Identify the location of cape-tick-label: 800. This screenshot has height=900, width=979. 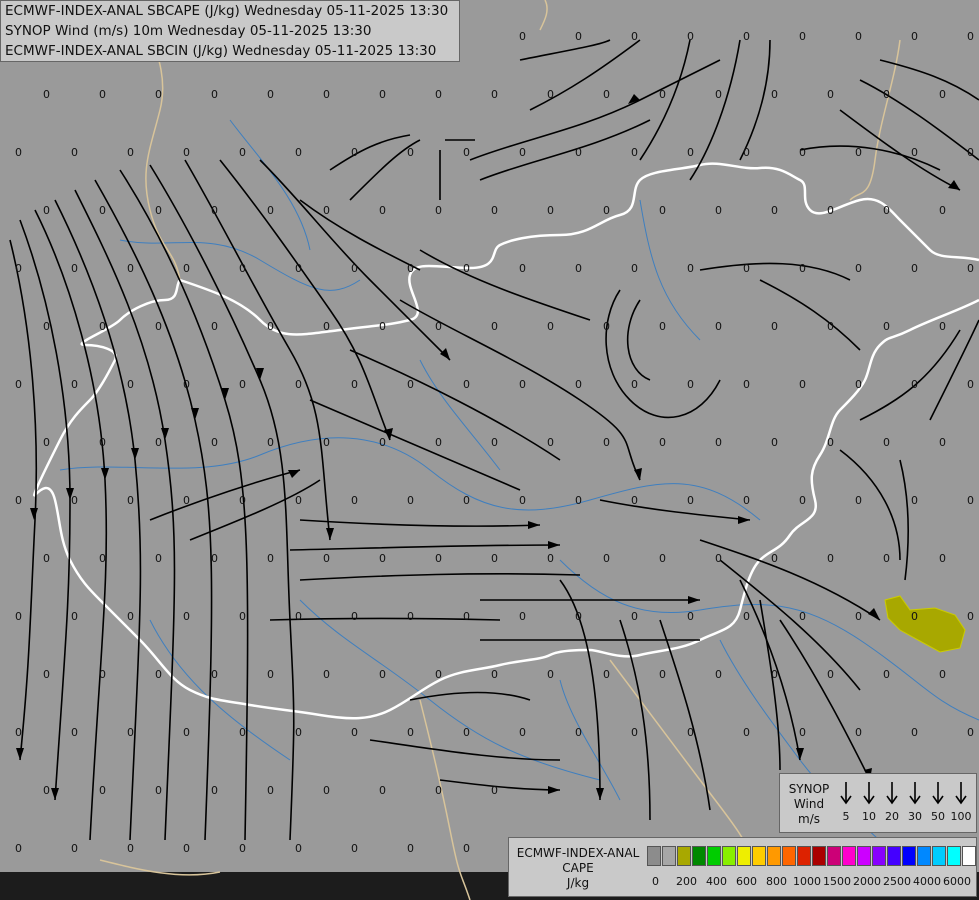
(776, 881).